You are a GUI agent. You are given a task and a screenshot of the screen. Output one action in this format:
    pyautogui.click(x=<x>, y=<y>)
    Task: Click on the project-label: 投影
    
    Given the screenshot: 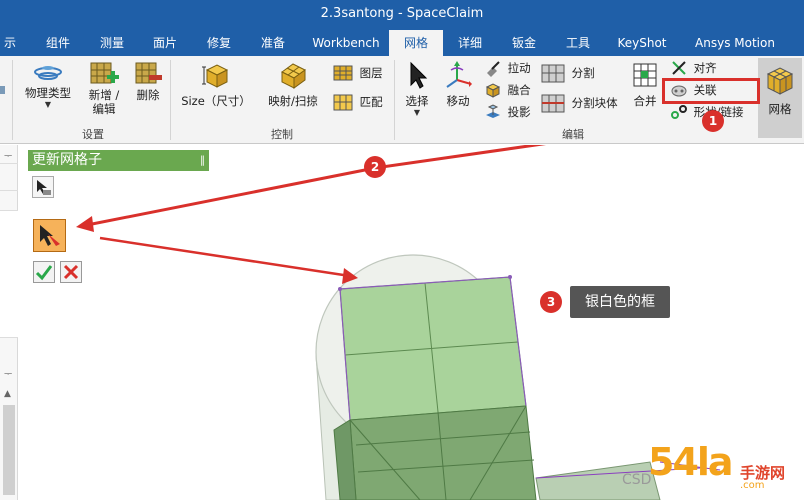 What is the action you would take?
    pyautogui.click(x=519, y=112)
    